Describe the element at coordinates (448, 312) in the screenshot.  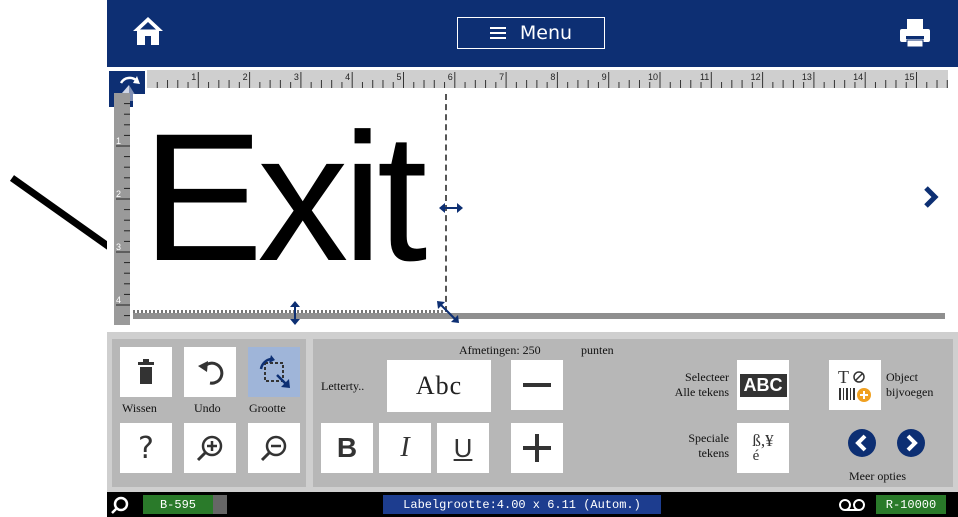
I see `resize-diagonal-handle` at that location.